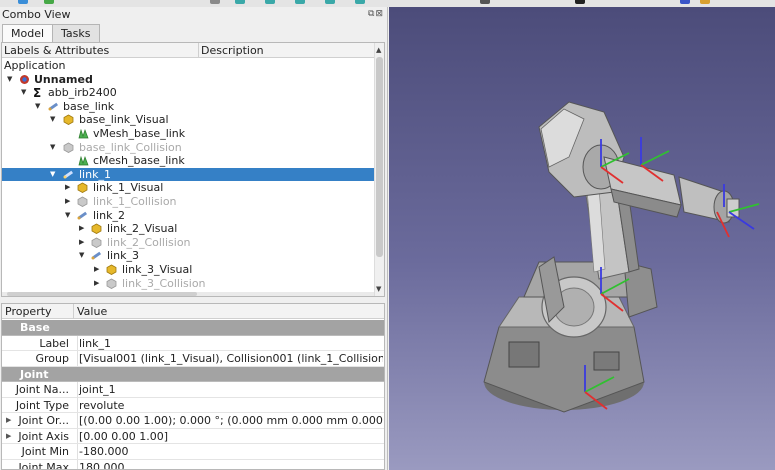  What do you see at coordinates (92, 311) in the screenshot?
I see `prop-col-value: Value` at bounding box center [92, 311].